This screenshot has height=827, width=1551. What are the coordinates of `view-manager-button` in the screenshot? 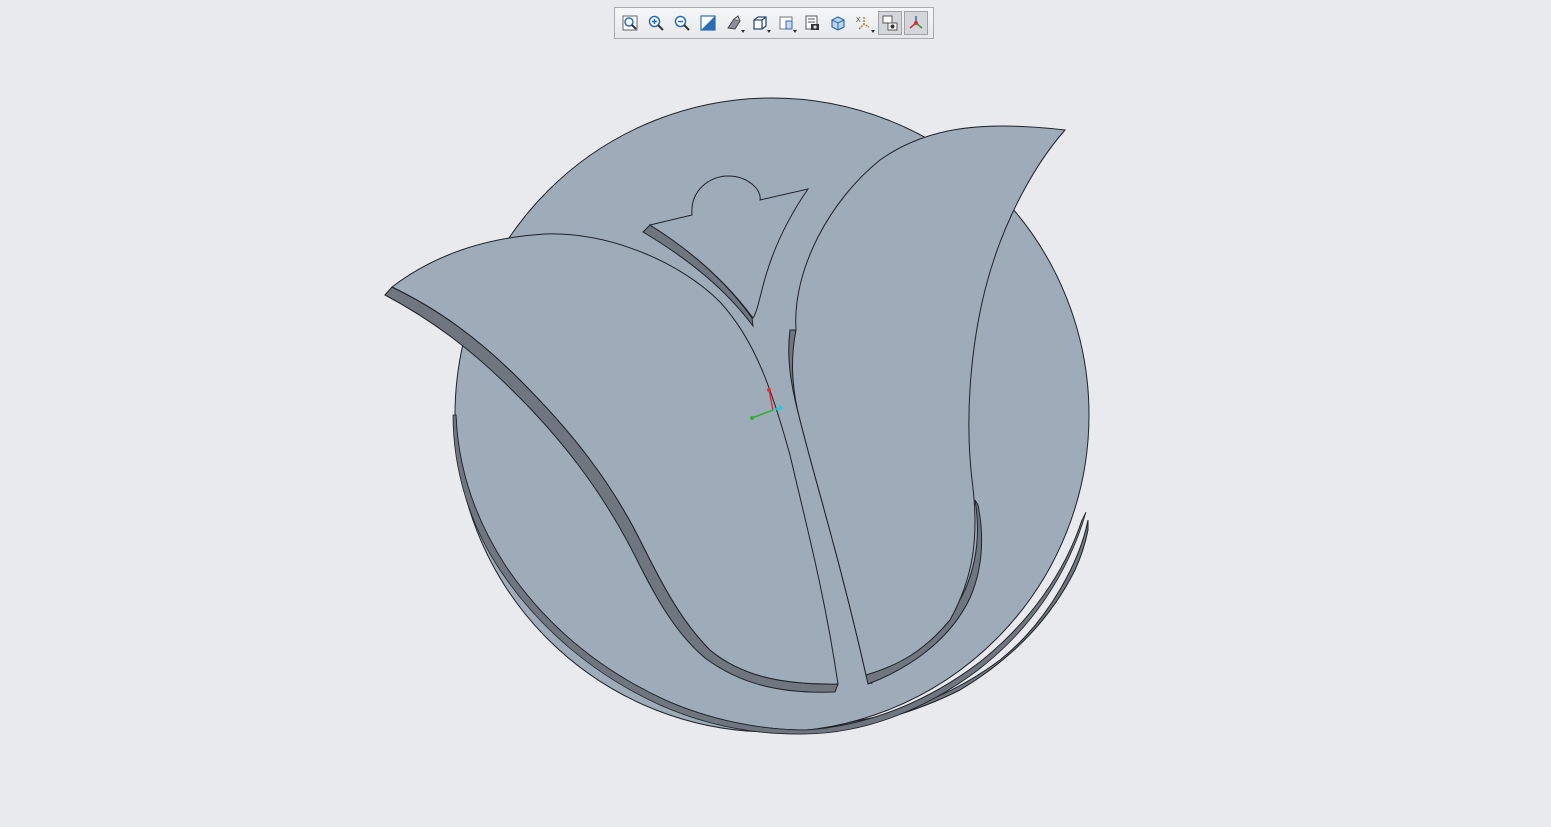 It's located at (812, 23).